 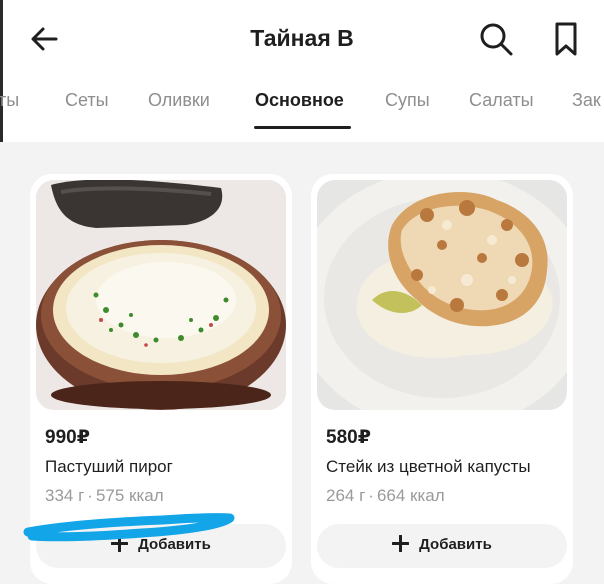 I want to click on product-weight: 334 г, so click(x=65, y=495).